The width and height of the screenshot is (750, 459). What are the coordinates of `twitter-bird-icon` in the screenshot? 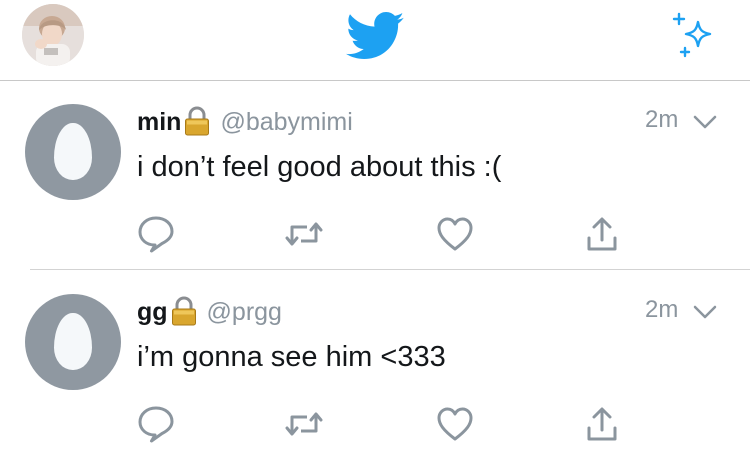 It's located at (375, 36).